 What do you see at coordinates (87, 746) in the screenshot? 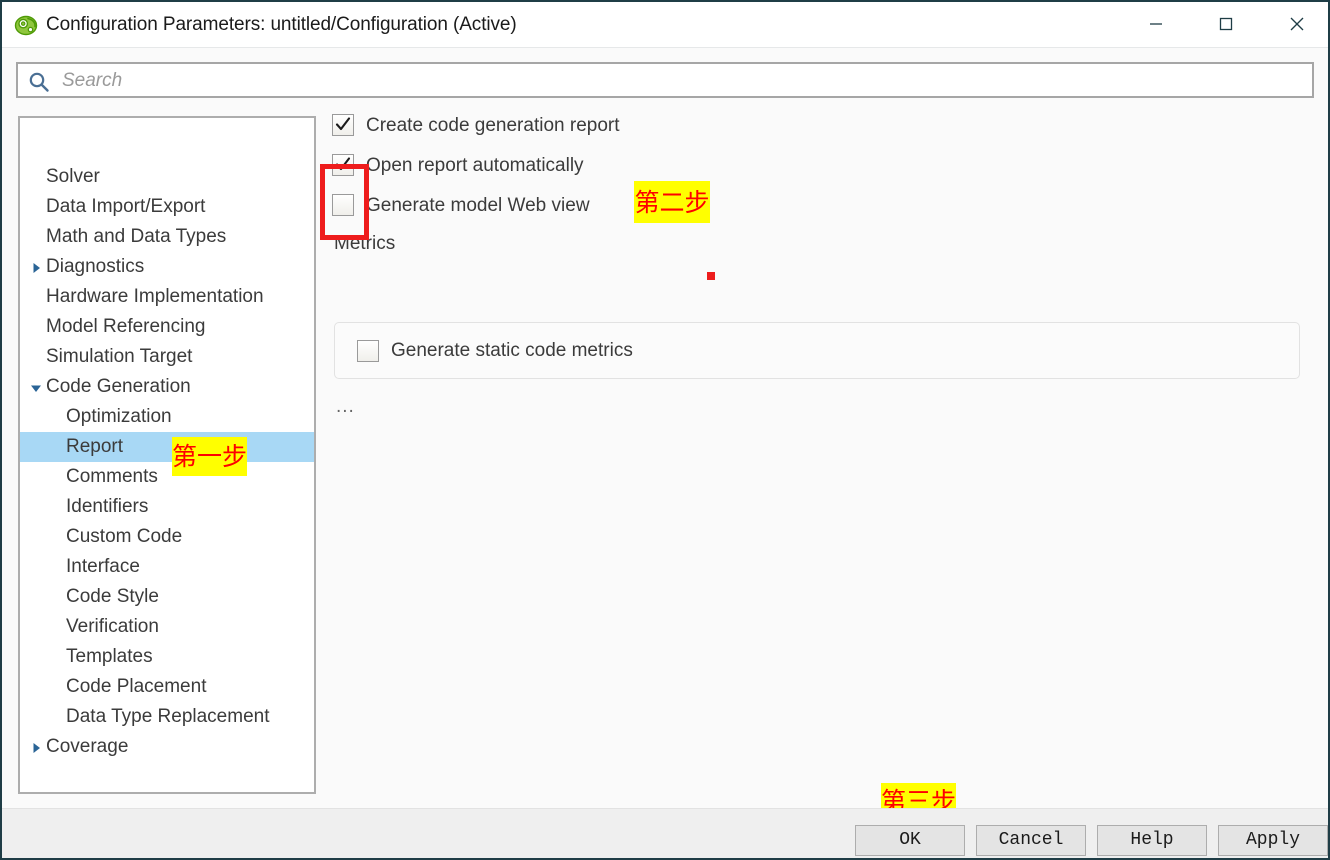
I see `tree-item-label: Coverage` at bounding box center [87, 746].